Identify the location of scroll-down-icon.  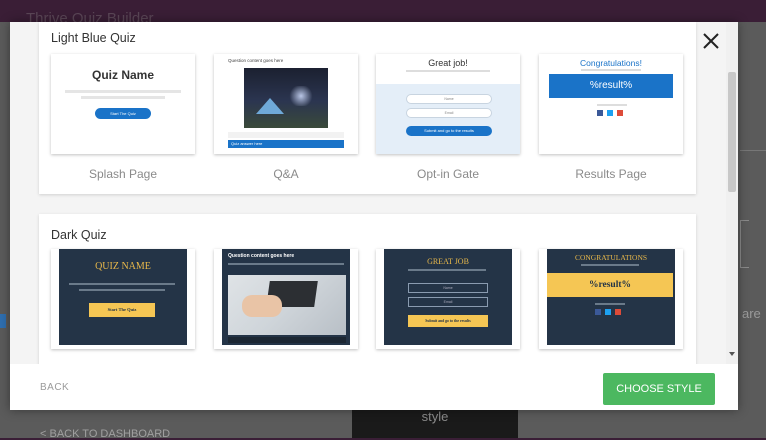
(732, 354).